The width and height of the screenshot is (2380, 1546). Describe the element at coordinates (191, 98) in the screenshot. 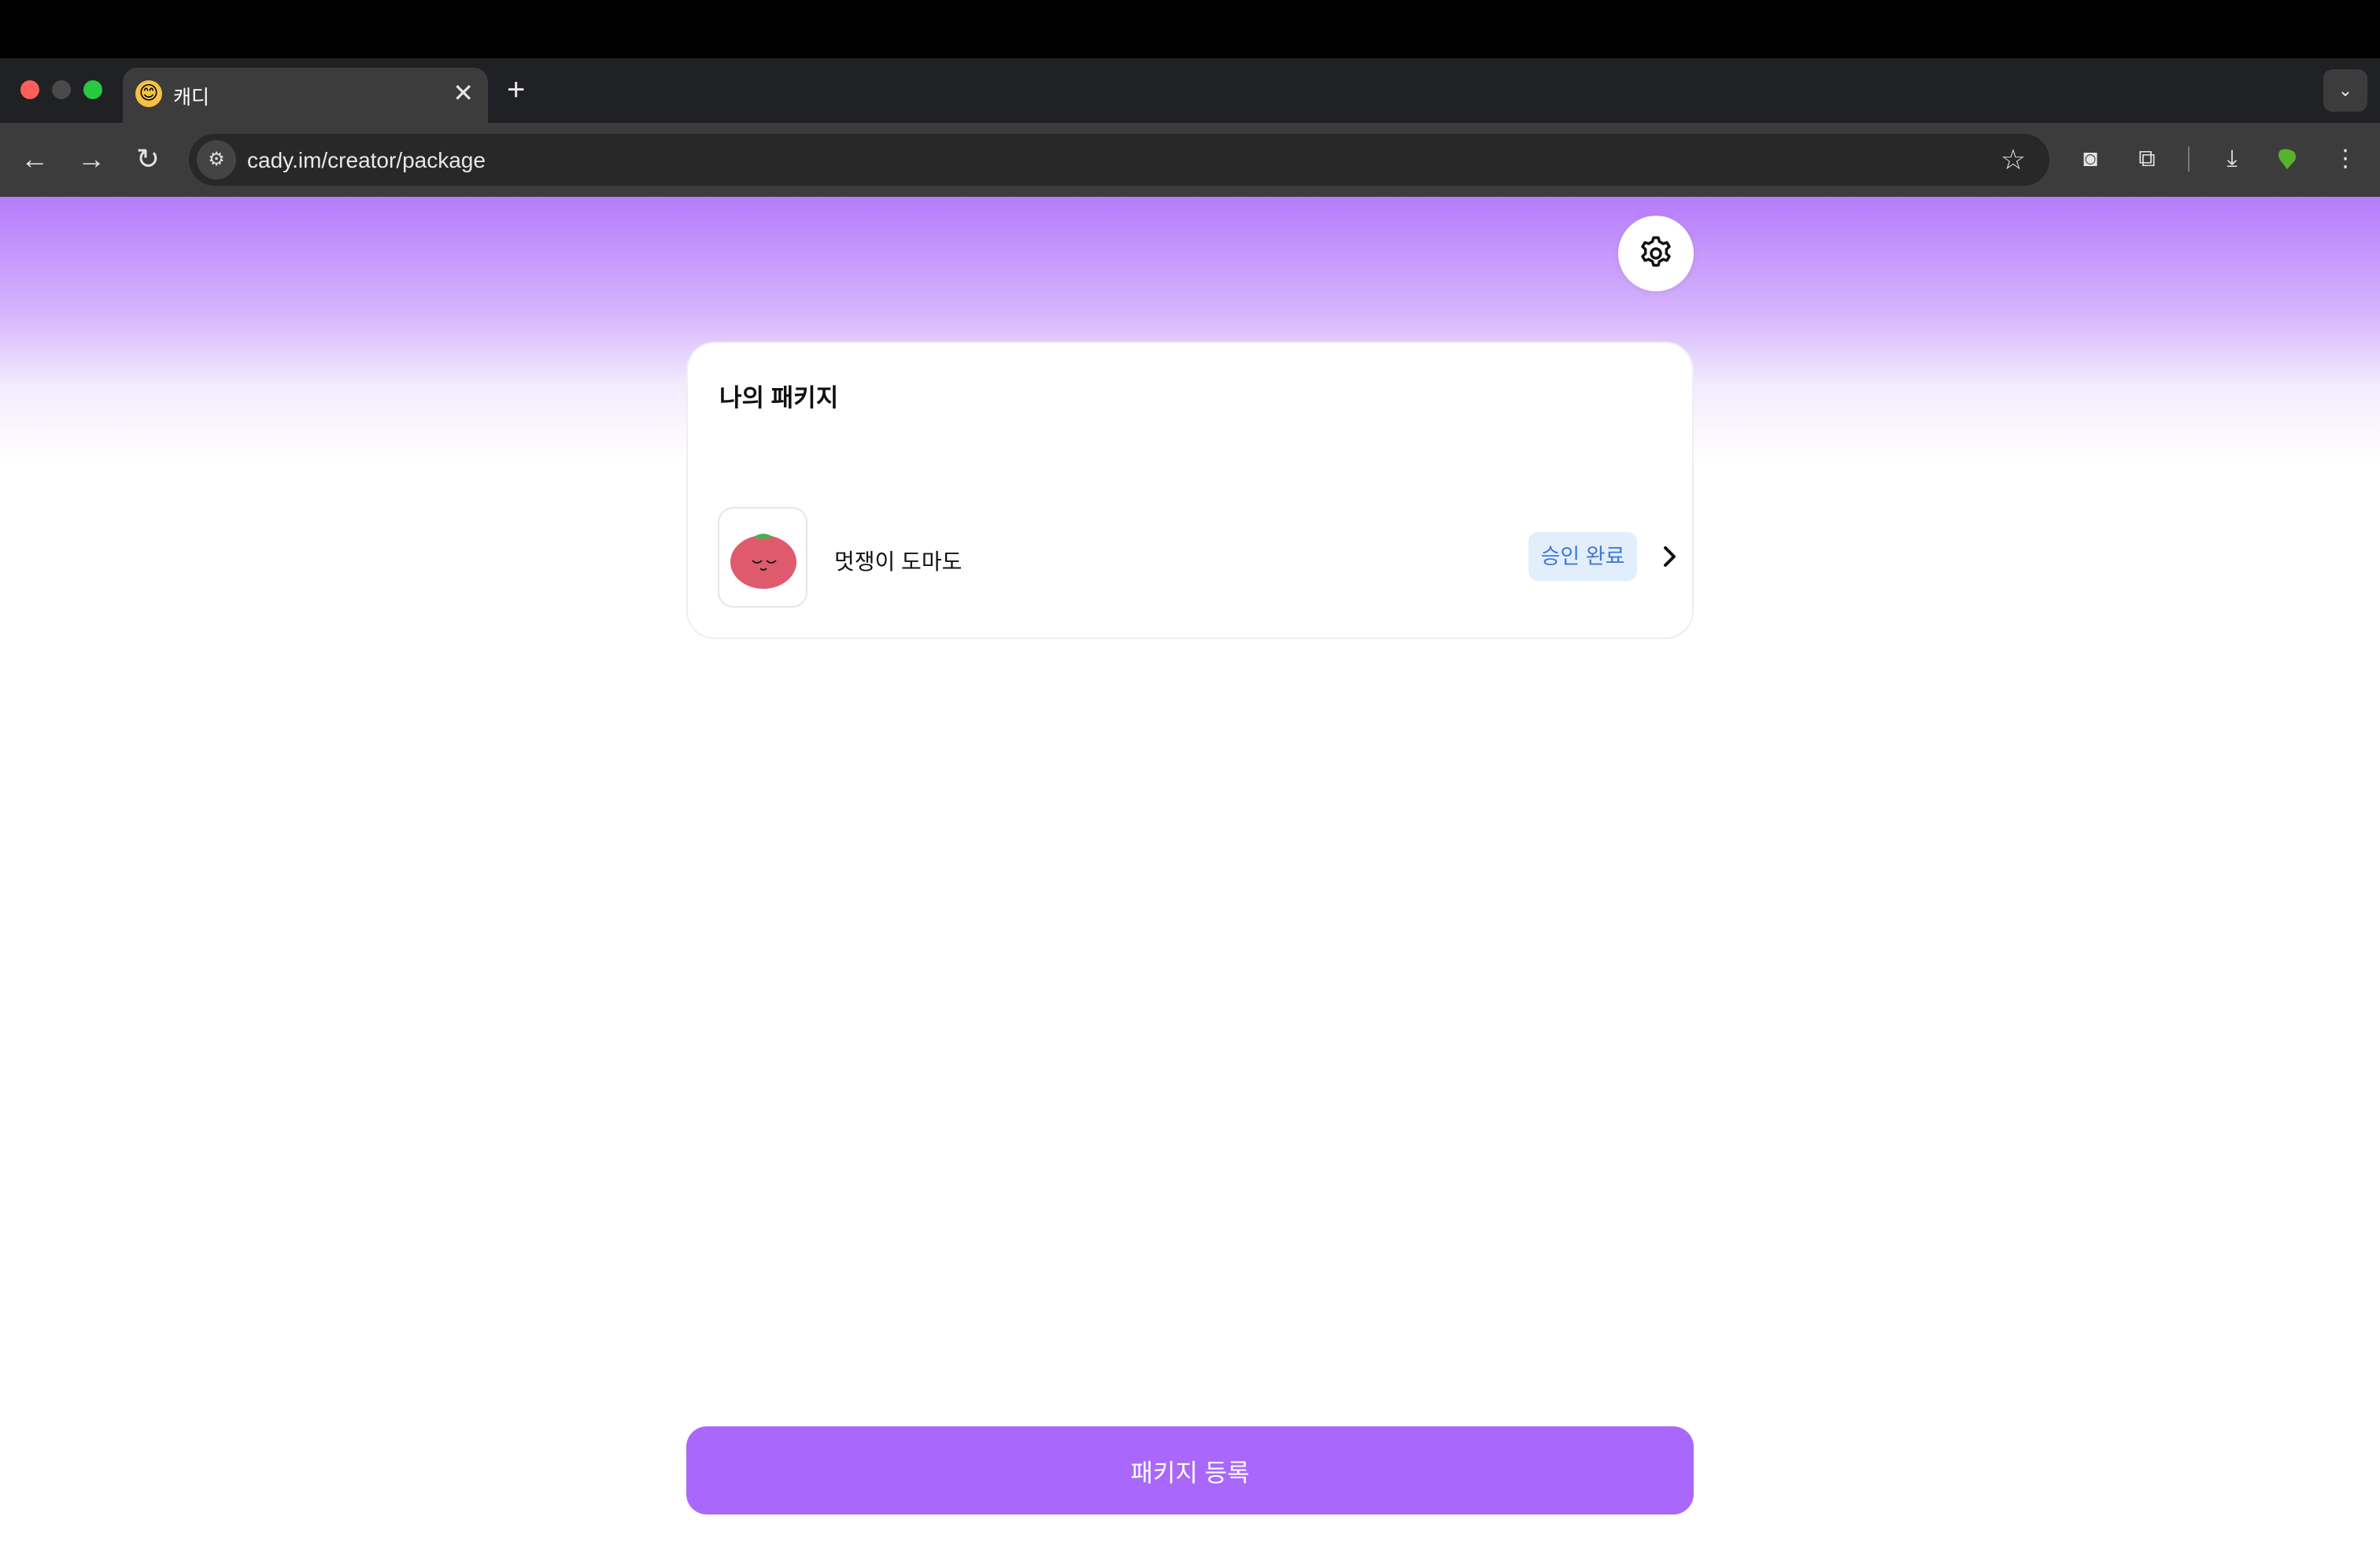

I see `tab-title: 캐디` at that location.